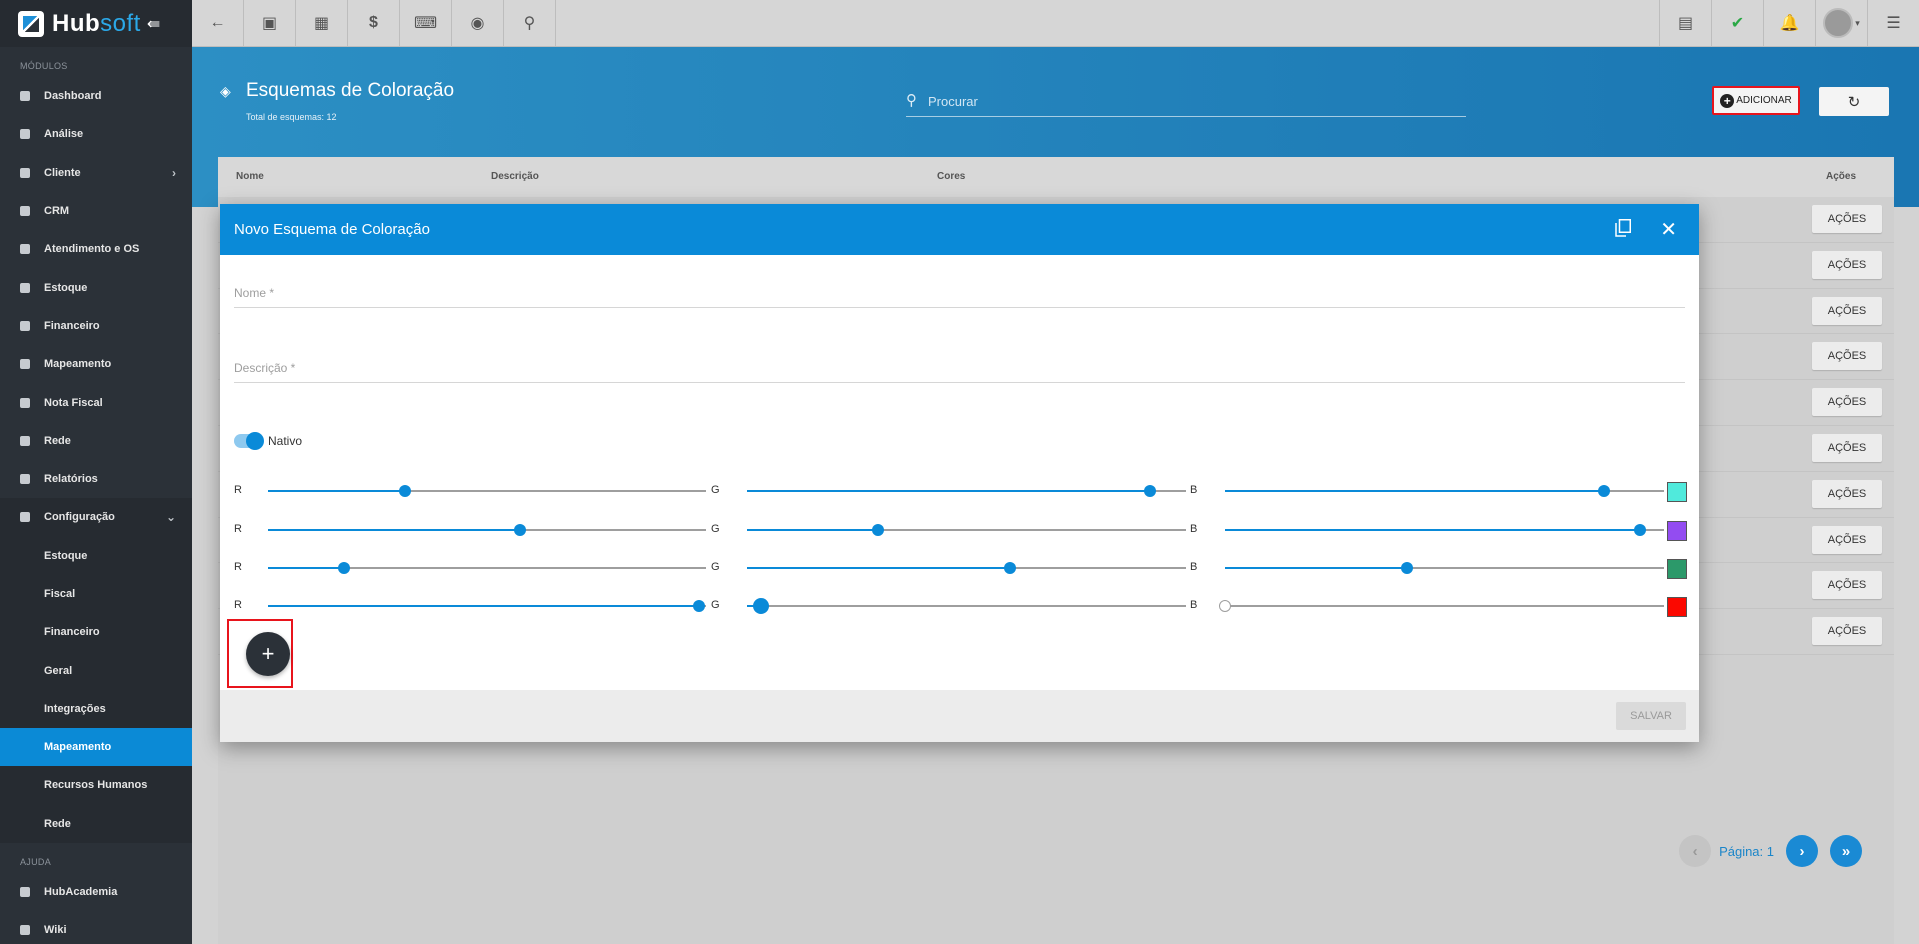 This screenshot has width=1919, height=944. Describe the element at coordinates (959, 372) in the screenshot. I see `description-field: Descrição *` at that location.